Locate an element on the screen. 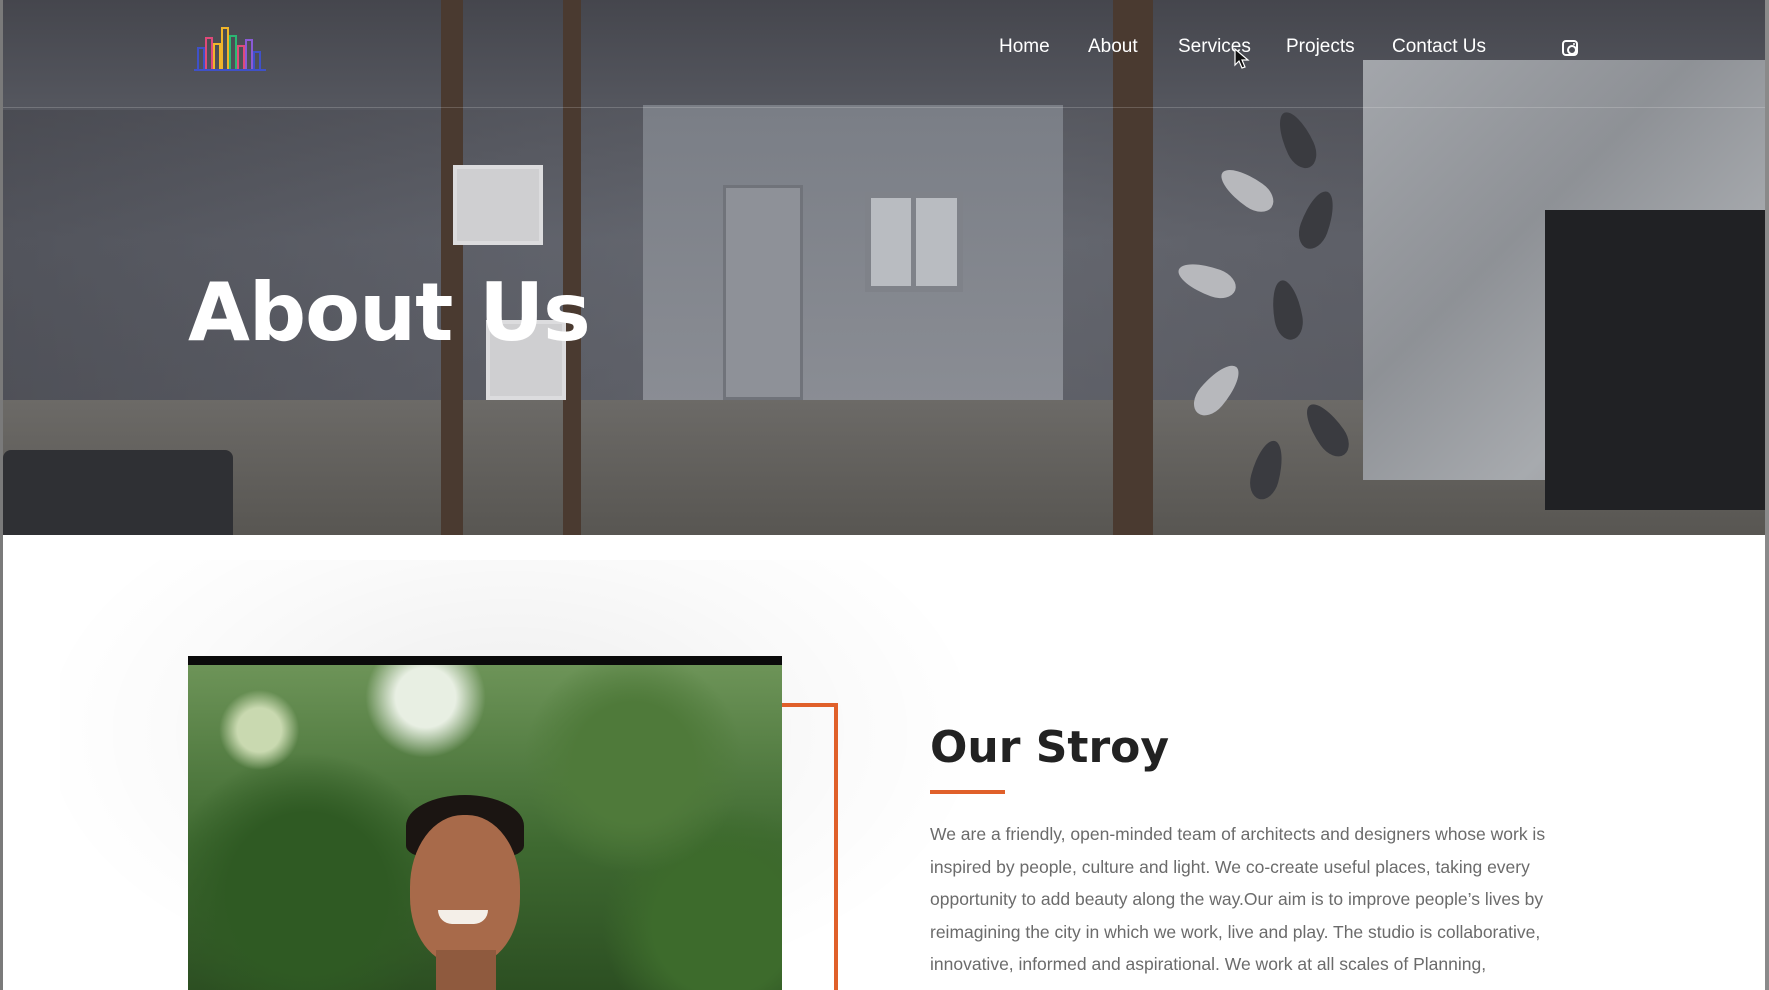  instagram-icon is located at coordinates (1570, 48).